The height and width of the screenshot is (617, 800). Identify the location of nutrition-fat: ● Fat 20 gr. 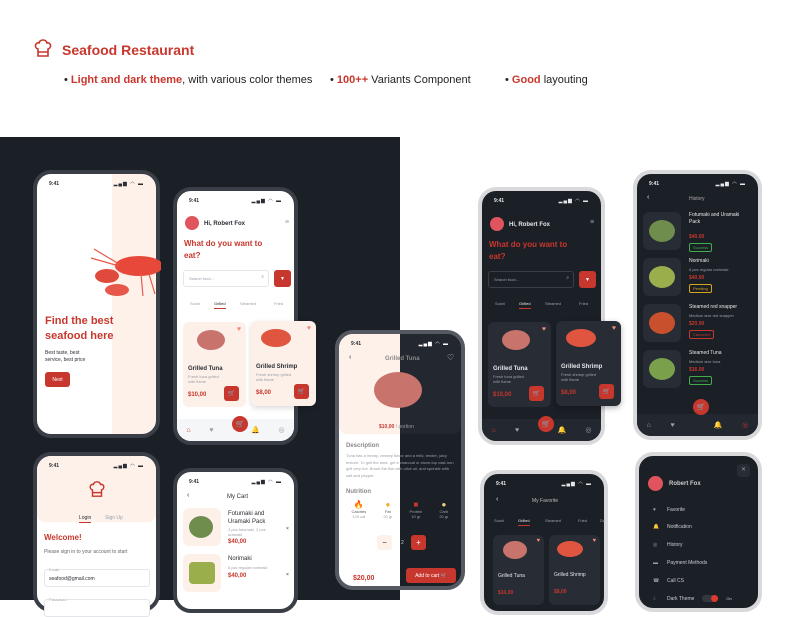
(388, 509).